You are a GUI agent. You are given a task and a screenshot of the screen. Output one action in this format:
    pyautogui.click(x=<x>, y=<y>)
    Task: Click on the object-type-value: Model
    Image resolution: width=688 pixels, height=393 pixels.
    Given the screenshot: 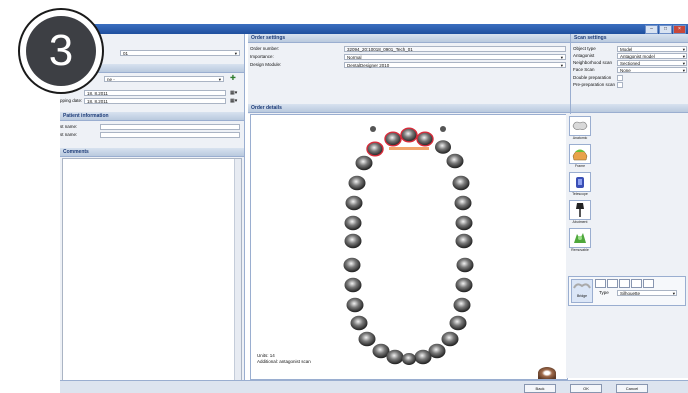 What is the action you would take?
    pyautogui.click(x=626, y=49)
    